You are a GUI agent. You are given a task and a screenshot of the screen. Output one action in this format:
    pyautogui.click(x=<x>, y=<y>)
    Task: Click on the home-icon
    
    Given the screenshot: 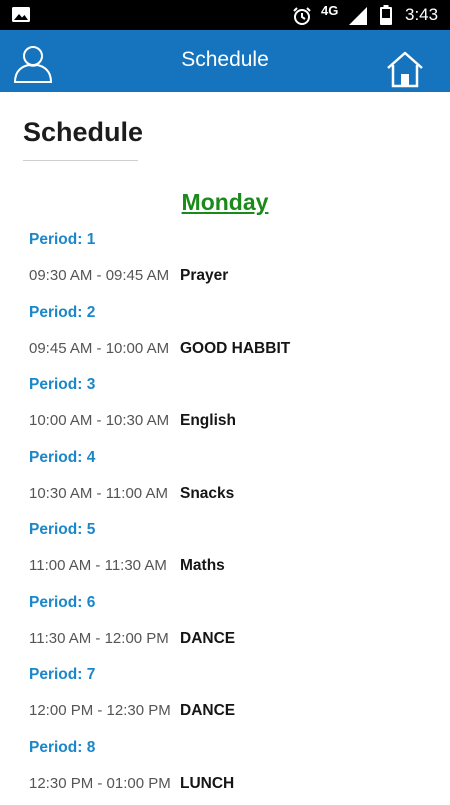 What is the action you would take?
    pyautogui.click(x=405, y=69)
    